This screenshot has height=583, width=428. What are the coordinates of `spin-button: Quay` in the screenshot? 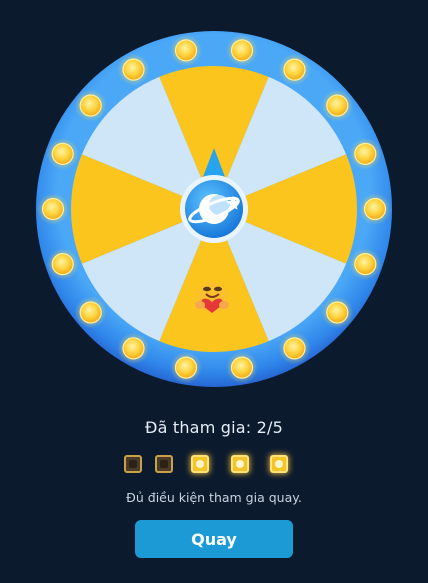 It's located at (214, 539).